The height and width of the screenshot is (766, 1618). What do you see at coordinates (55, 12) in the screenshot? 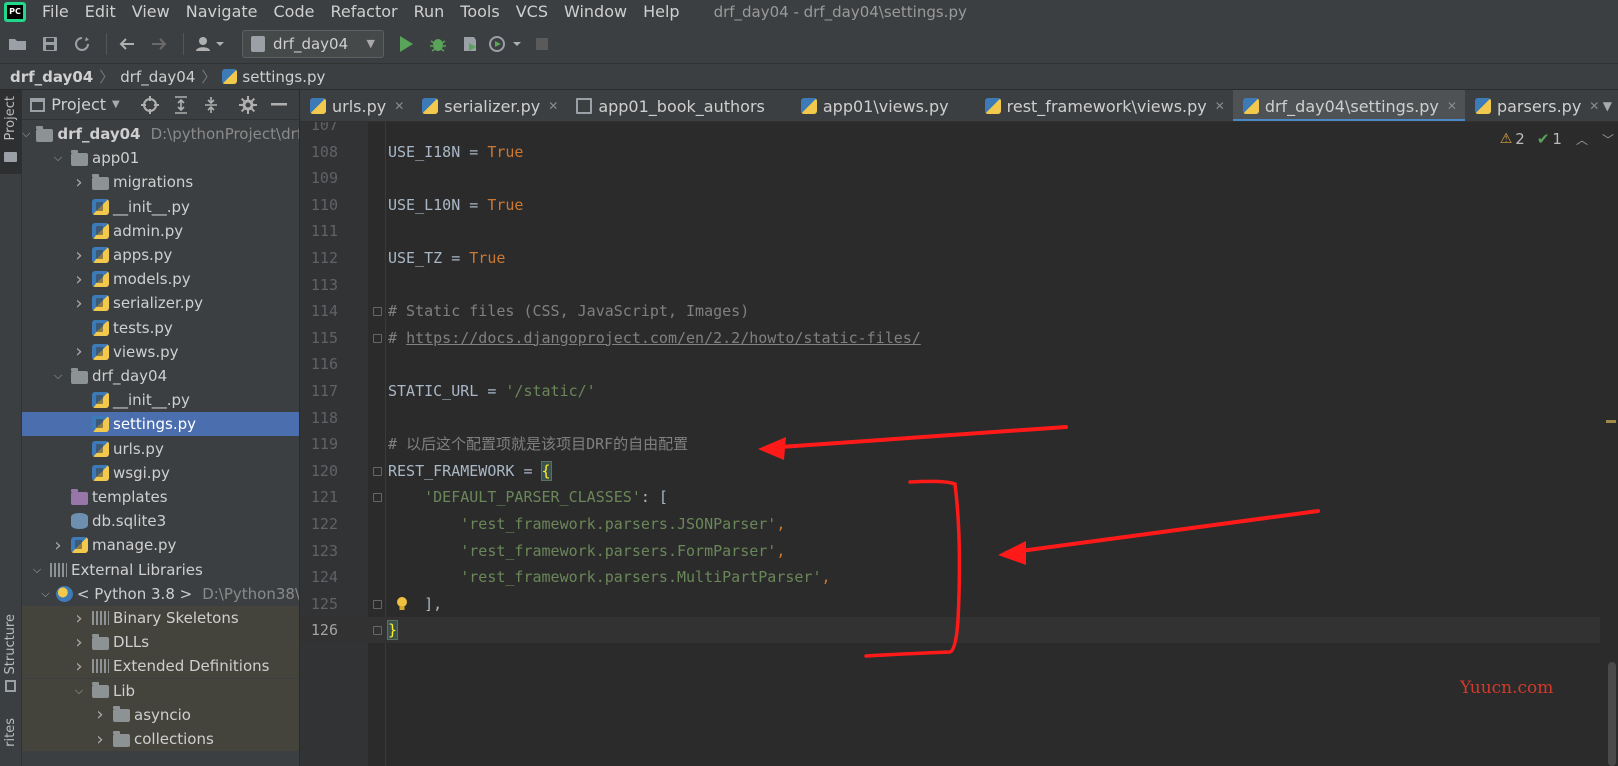
I see `menu-item-file: File` at bounding box center [55, 12].